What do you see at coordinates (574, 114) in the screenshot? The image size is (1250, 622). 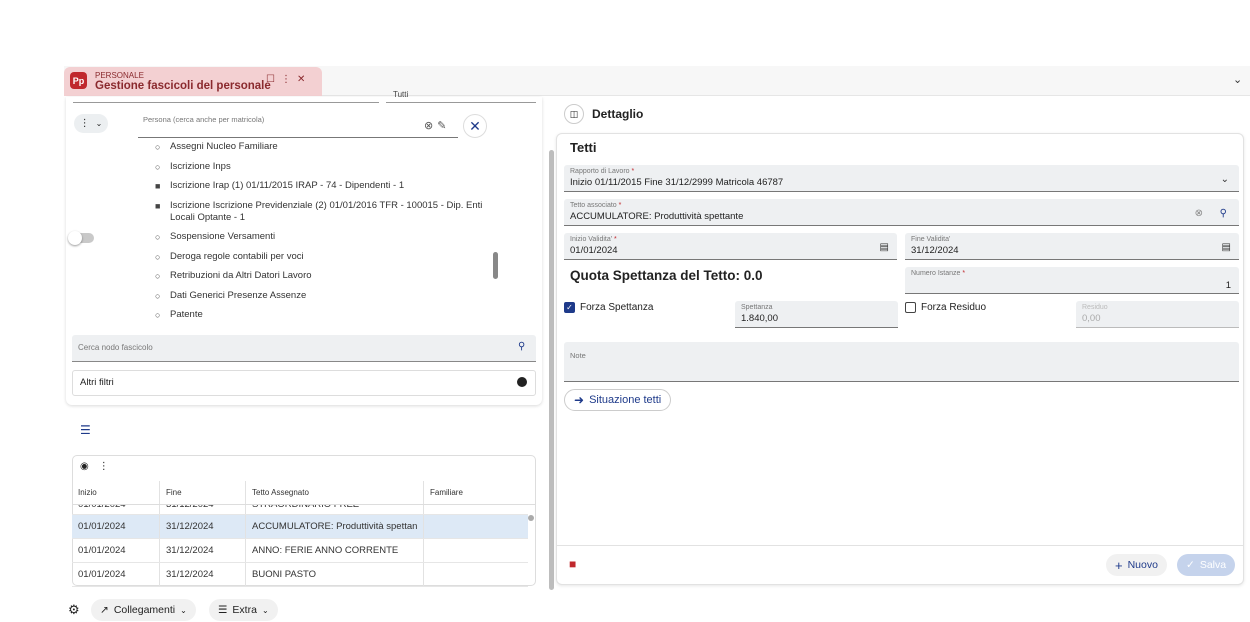 I see `sidebar-toggle-icon: ◫` at bounding box center [574, 114].